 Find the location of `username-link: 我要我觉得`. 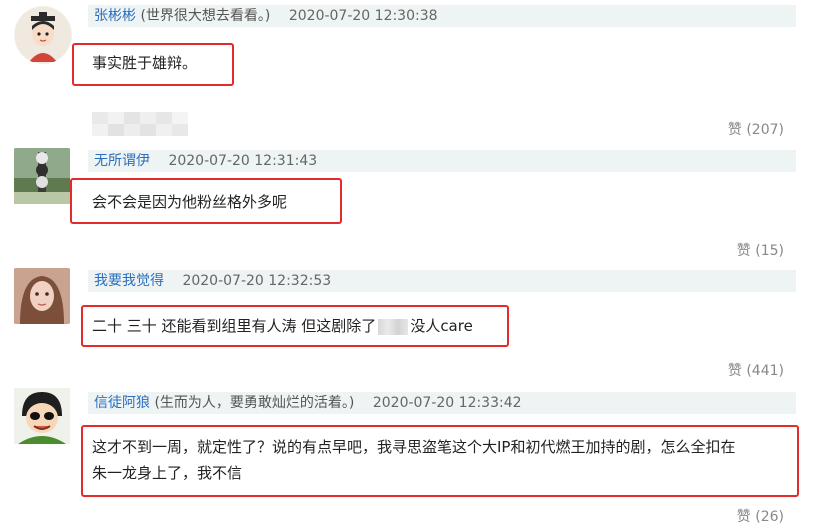

username-link: 我要我觉得 is located at coordinates (129, 281).